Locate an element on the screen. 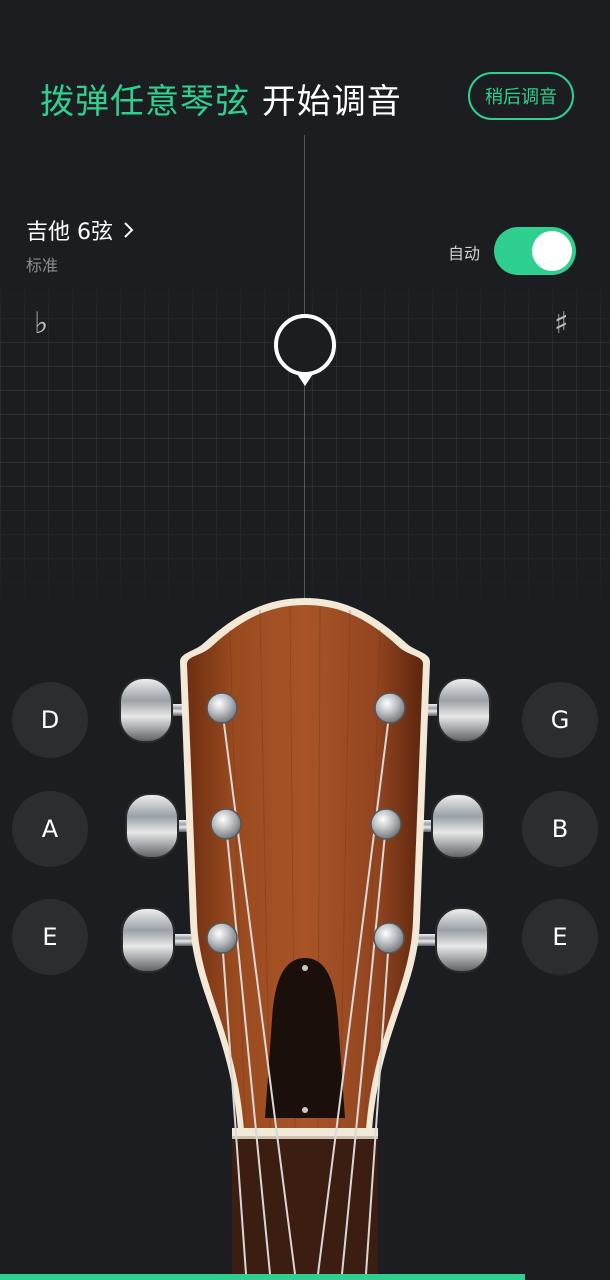  progress-bar is located at coordinates (262, 1277).